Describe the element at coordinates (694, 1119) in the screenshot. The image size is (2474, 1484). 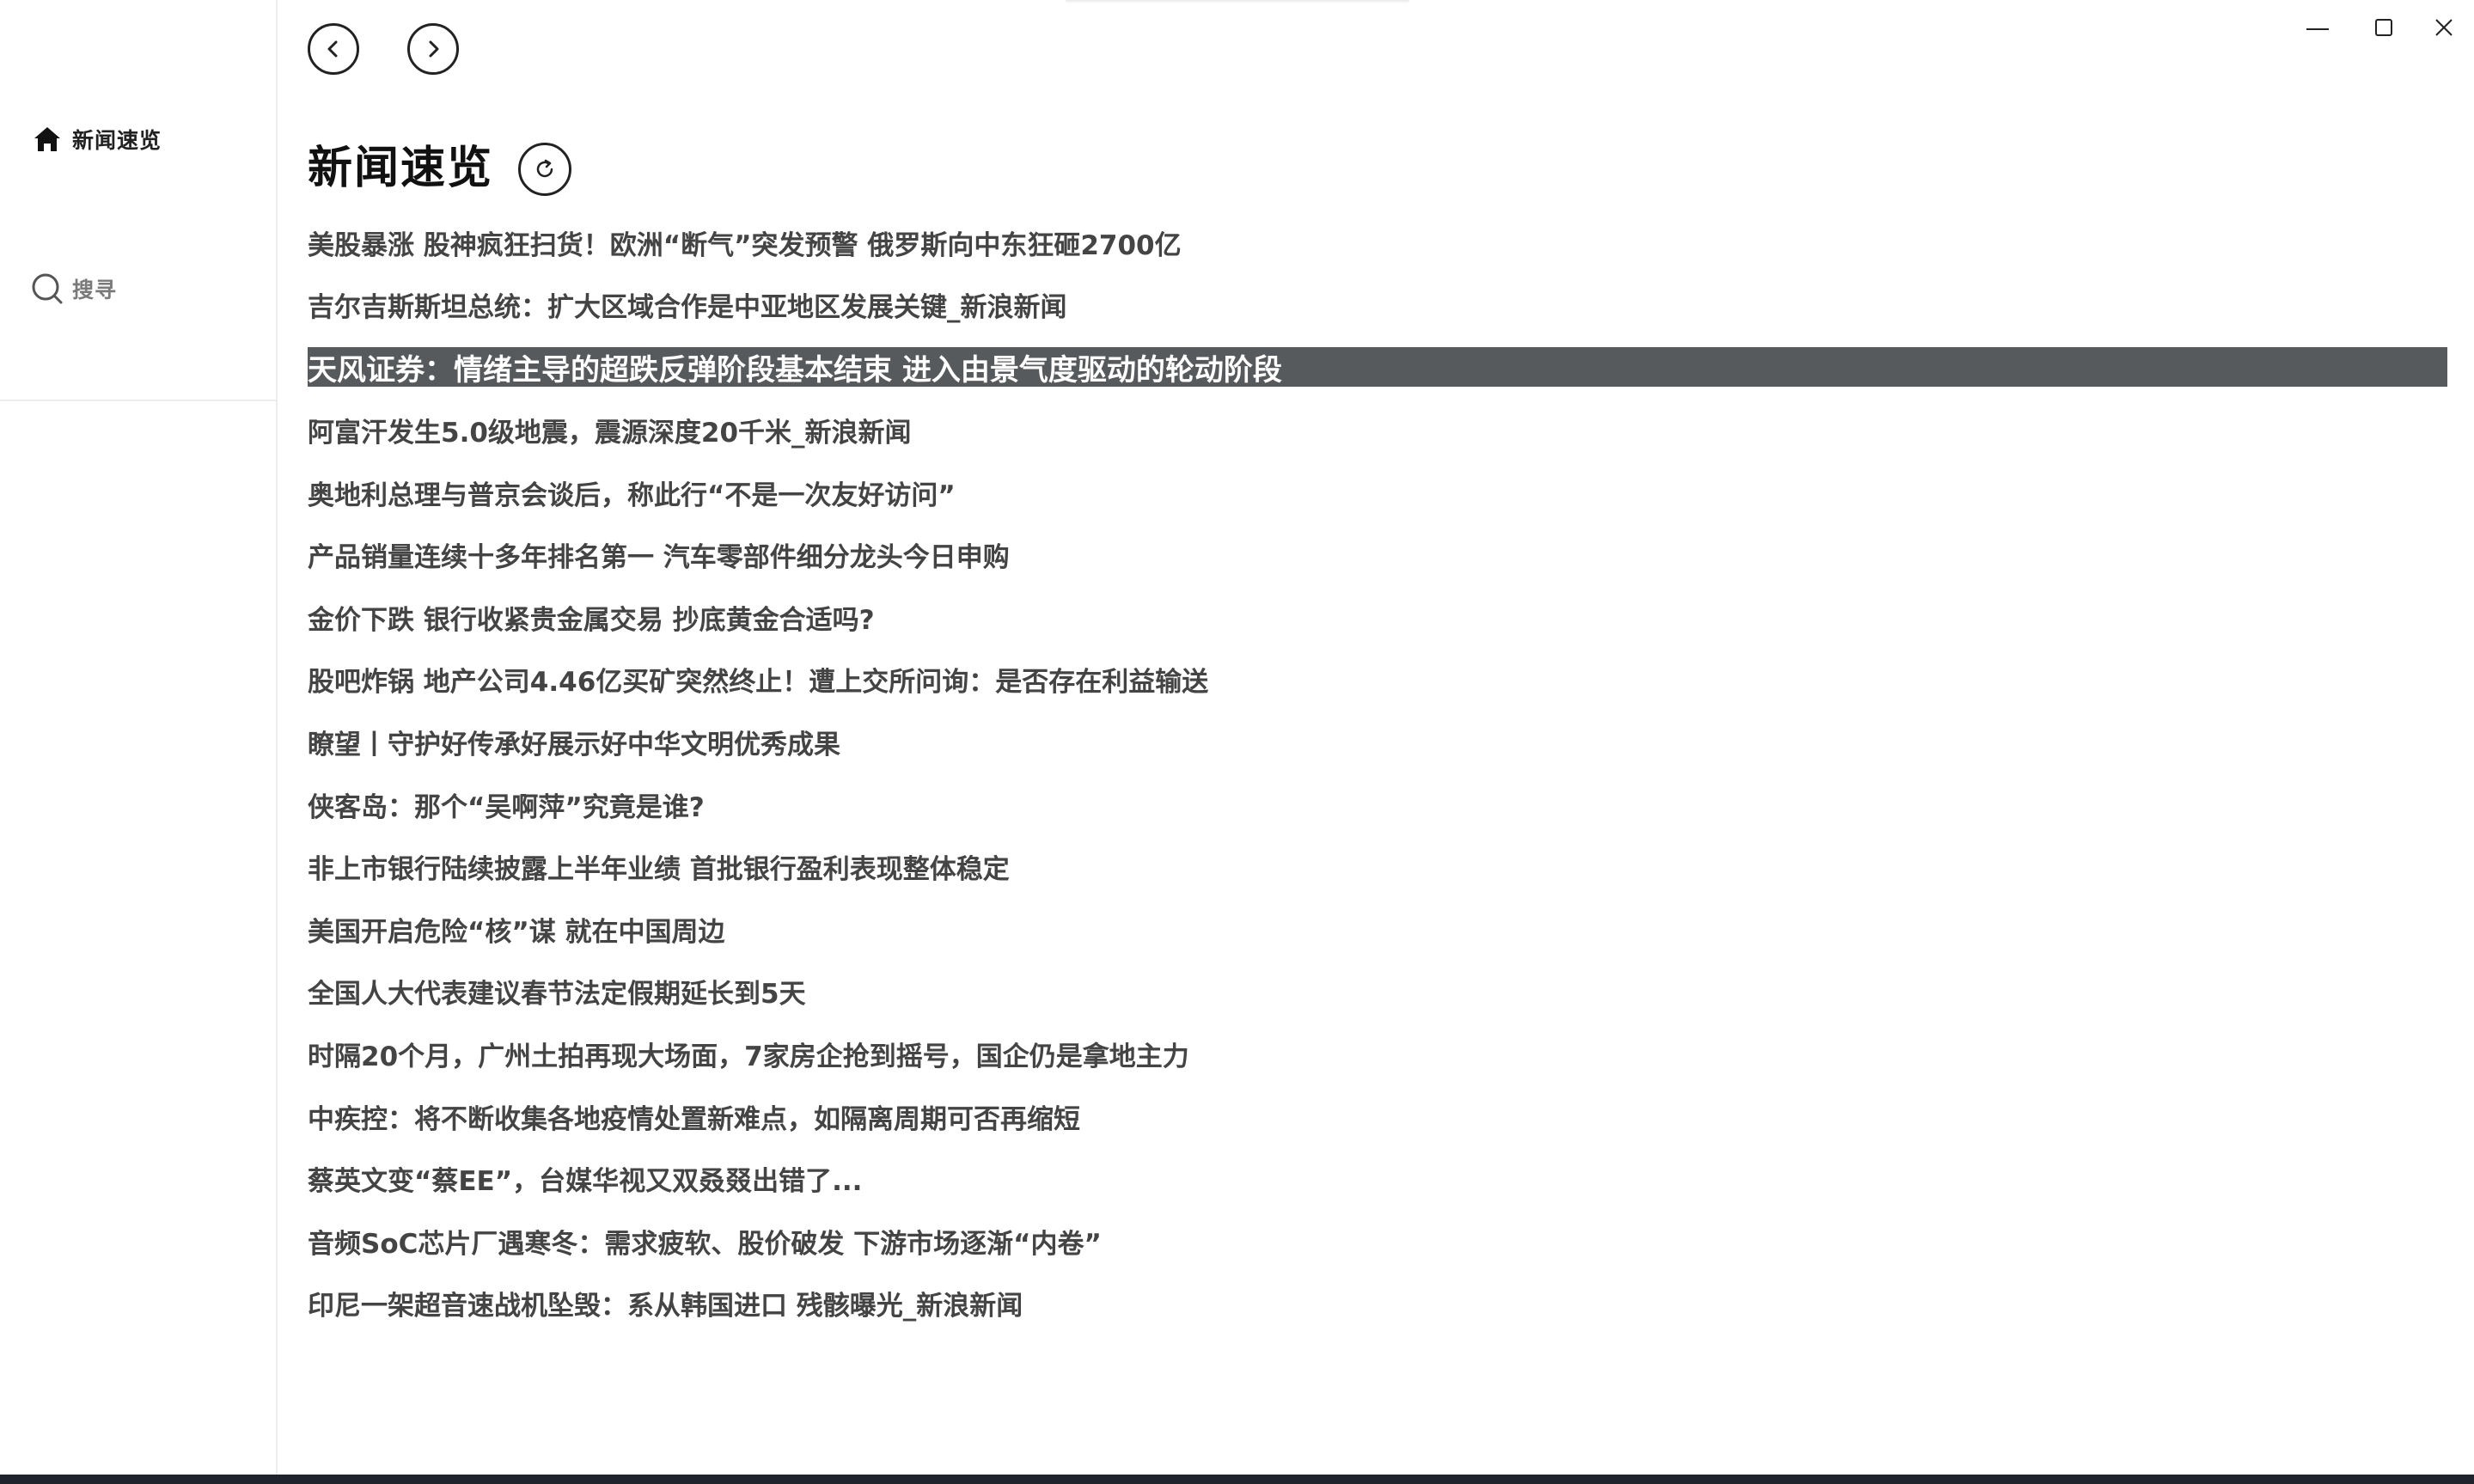
I see `news-item-title: 中疾控：将不断收集各地疫情处置新难点，如隔离周期可否再缩短` at that location.